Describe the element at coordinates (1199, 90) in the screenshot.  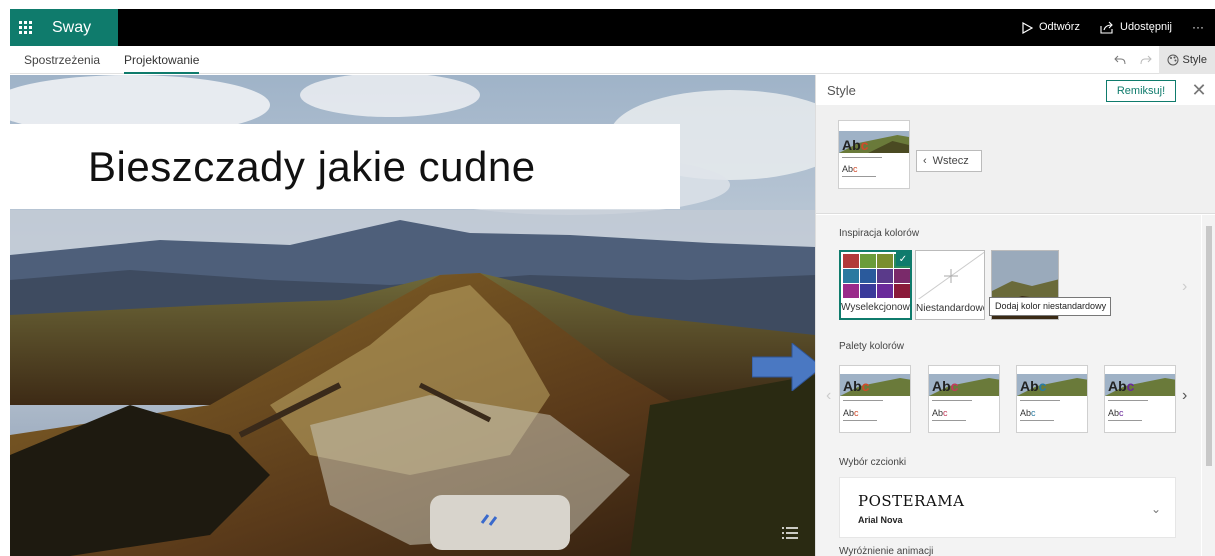
I see `close-icon: ✕` at that location.